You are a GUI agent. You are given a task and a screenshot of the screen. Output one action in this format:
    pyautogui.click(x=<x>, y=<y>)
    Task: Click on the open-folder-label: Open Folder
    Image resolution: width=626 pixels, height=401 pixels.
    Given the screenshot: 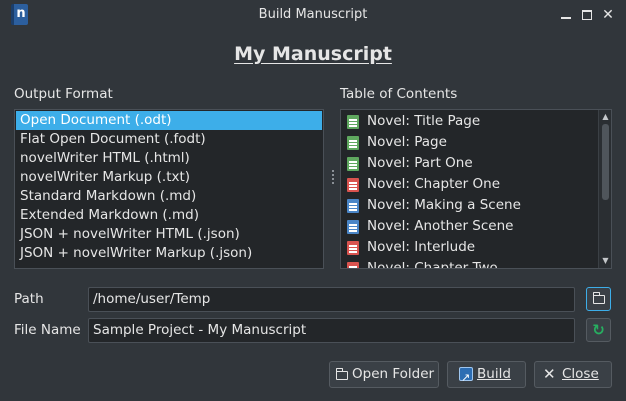 What is the action you would take?
    pyautogui.click(x=393, y=374)
    